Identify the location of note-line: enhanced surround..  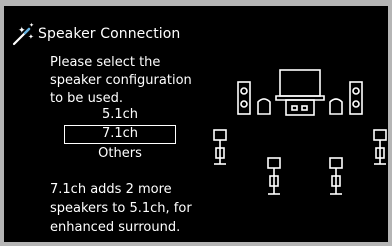
(115, 227).